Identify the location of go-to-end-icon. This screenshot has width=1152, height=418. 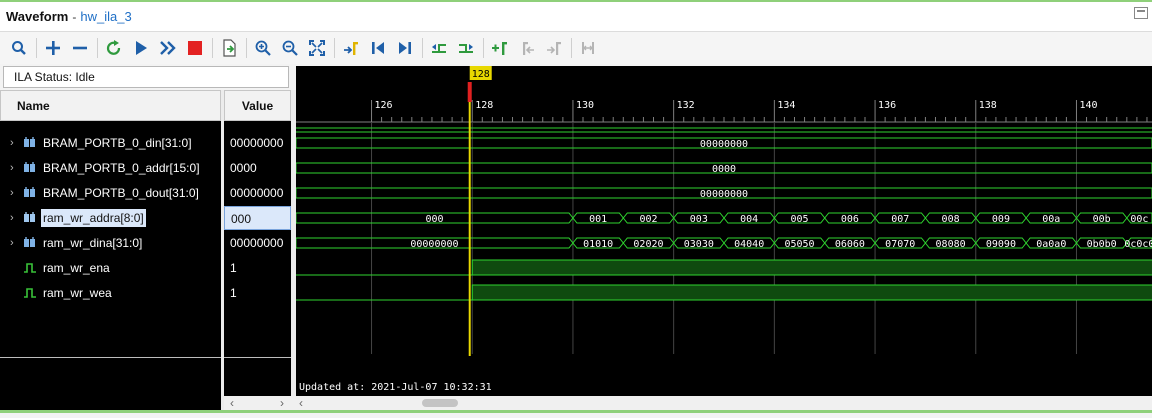
(405, 48).